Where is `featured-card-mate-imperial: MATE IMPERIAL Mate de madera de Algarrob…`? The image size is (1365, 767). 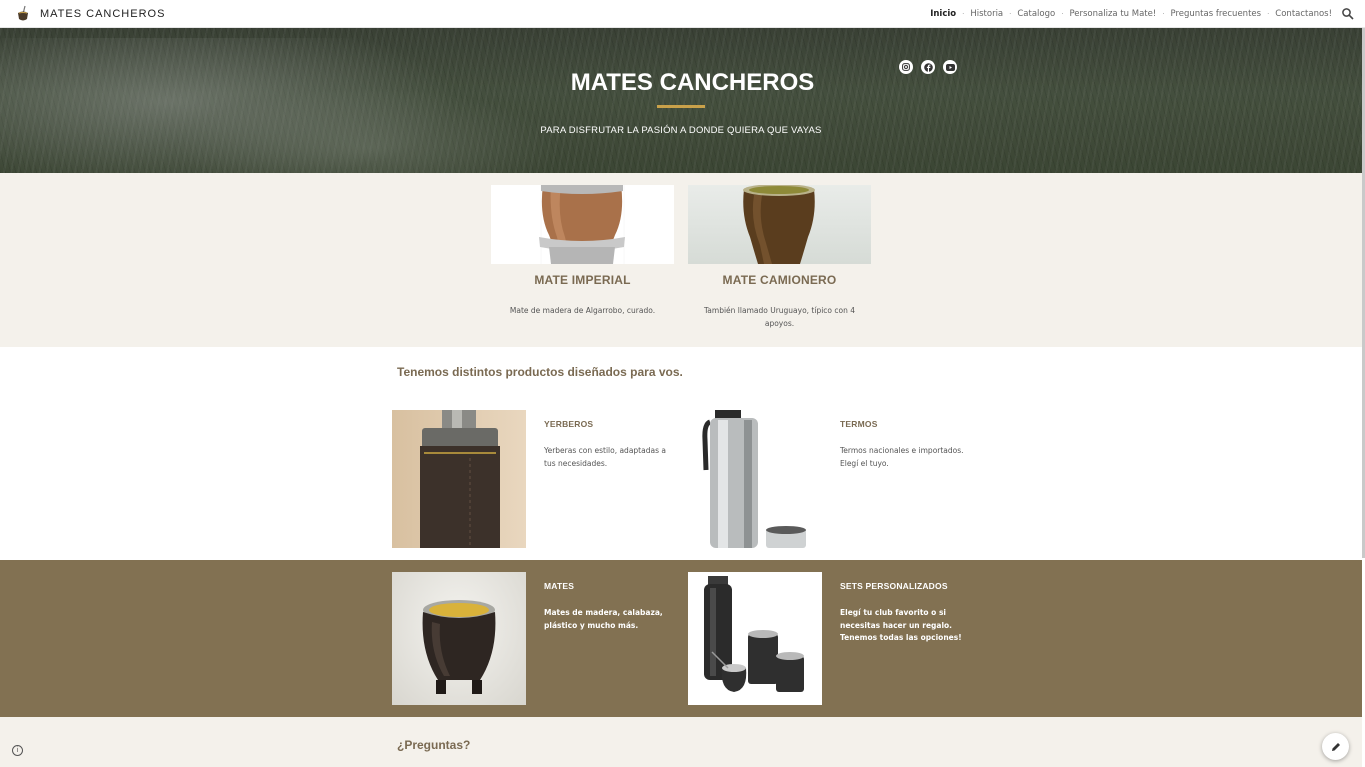
featured-card-mate-imperial: MATE IMPERIAL Mate de madera de Algarrob… is located at coordinates (582, 251).